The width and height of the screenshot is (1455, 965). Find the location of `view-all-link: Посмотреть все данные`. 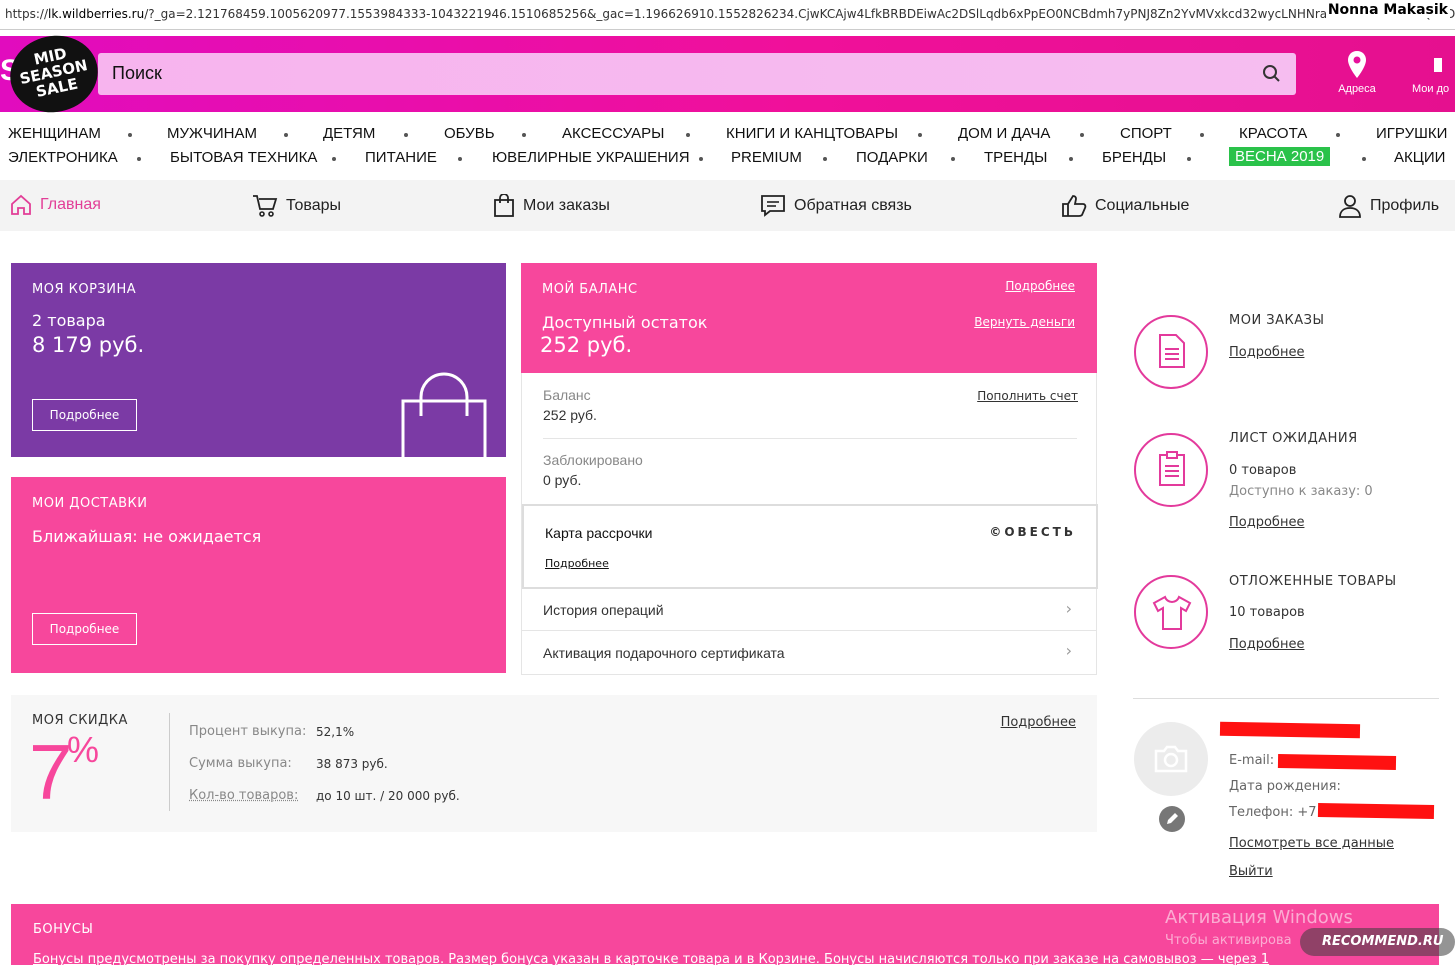

view-all-link: Посмотреть все данные is located at coordinates (1311, 843).